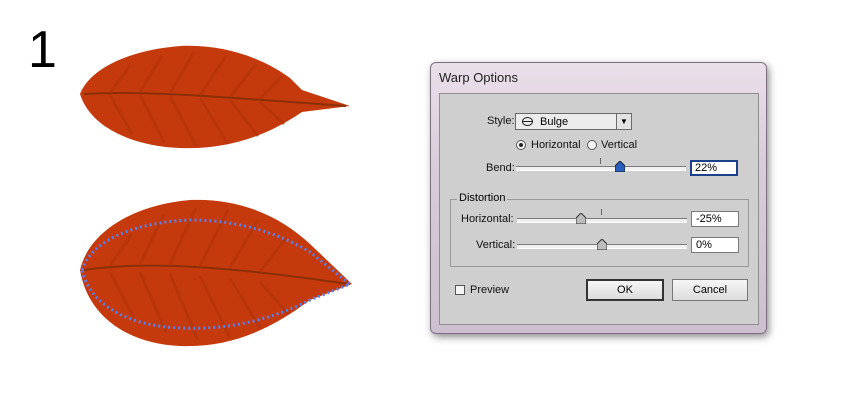 The width and height of the screenshot is (850, 419). I want to click on preview-label: Preview, so click(489, 290).